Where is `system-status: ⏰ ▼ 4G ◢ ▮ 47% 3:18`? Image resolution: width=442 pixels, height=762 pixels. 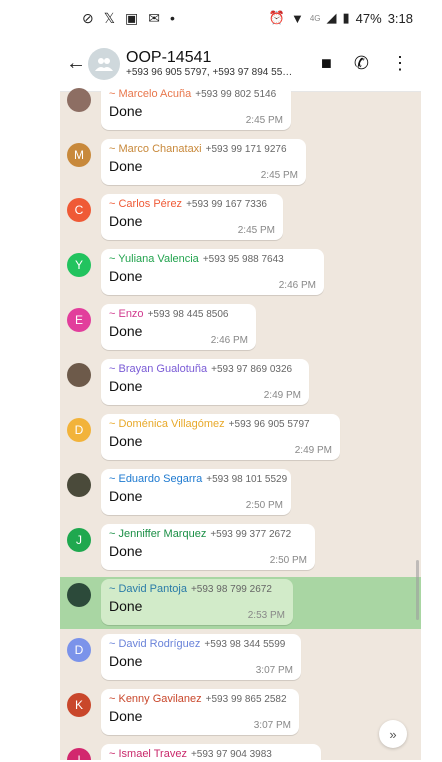
system-status: ⏰ ▼ 4G ◢ ▮ 47% 3:18 is located at coordinates (341, 18).